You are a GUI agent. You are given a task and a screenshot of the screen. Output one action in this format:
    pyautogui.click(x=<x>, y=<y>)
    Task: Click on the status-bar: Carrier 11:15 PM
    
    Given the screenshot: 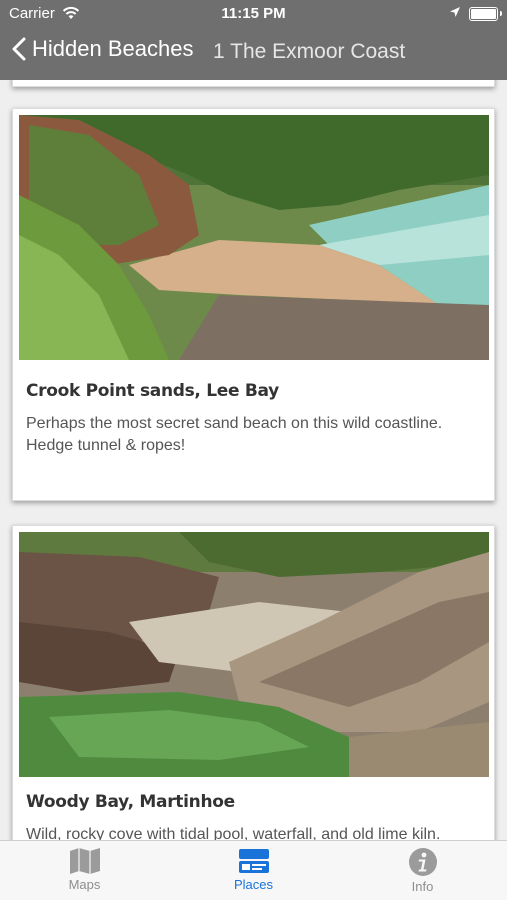 What is the action you would take?
    pyautogui.click(x=253, y=14)
    